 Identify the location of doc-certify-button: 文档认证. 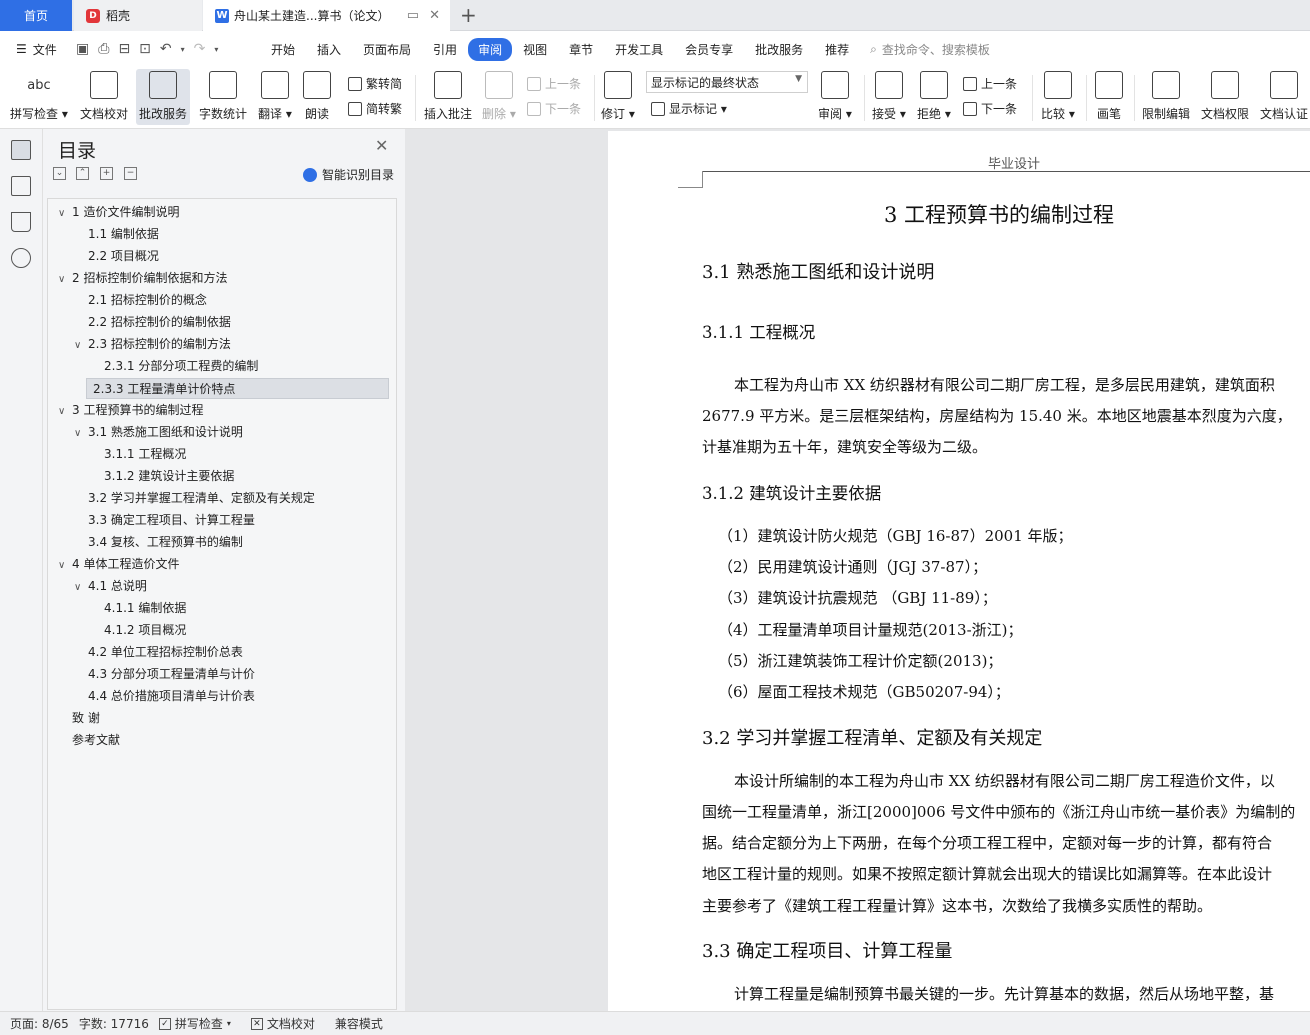
(1284, 95).